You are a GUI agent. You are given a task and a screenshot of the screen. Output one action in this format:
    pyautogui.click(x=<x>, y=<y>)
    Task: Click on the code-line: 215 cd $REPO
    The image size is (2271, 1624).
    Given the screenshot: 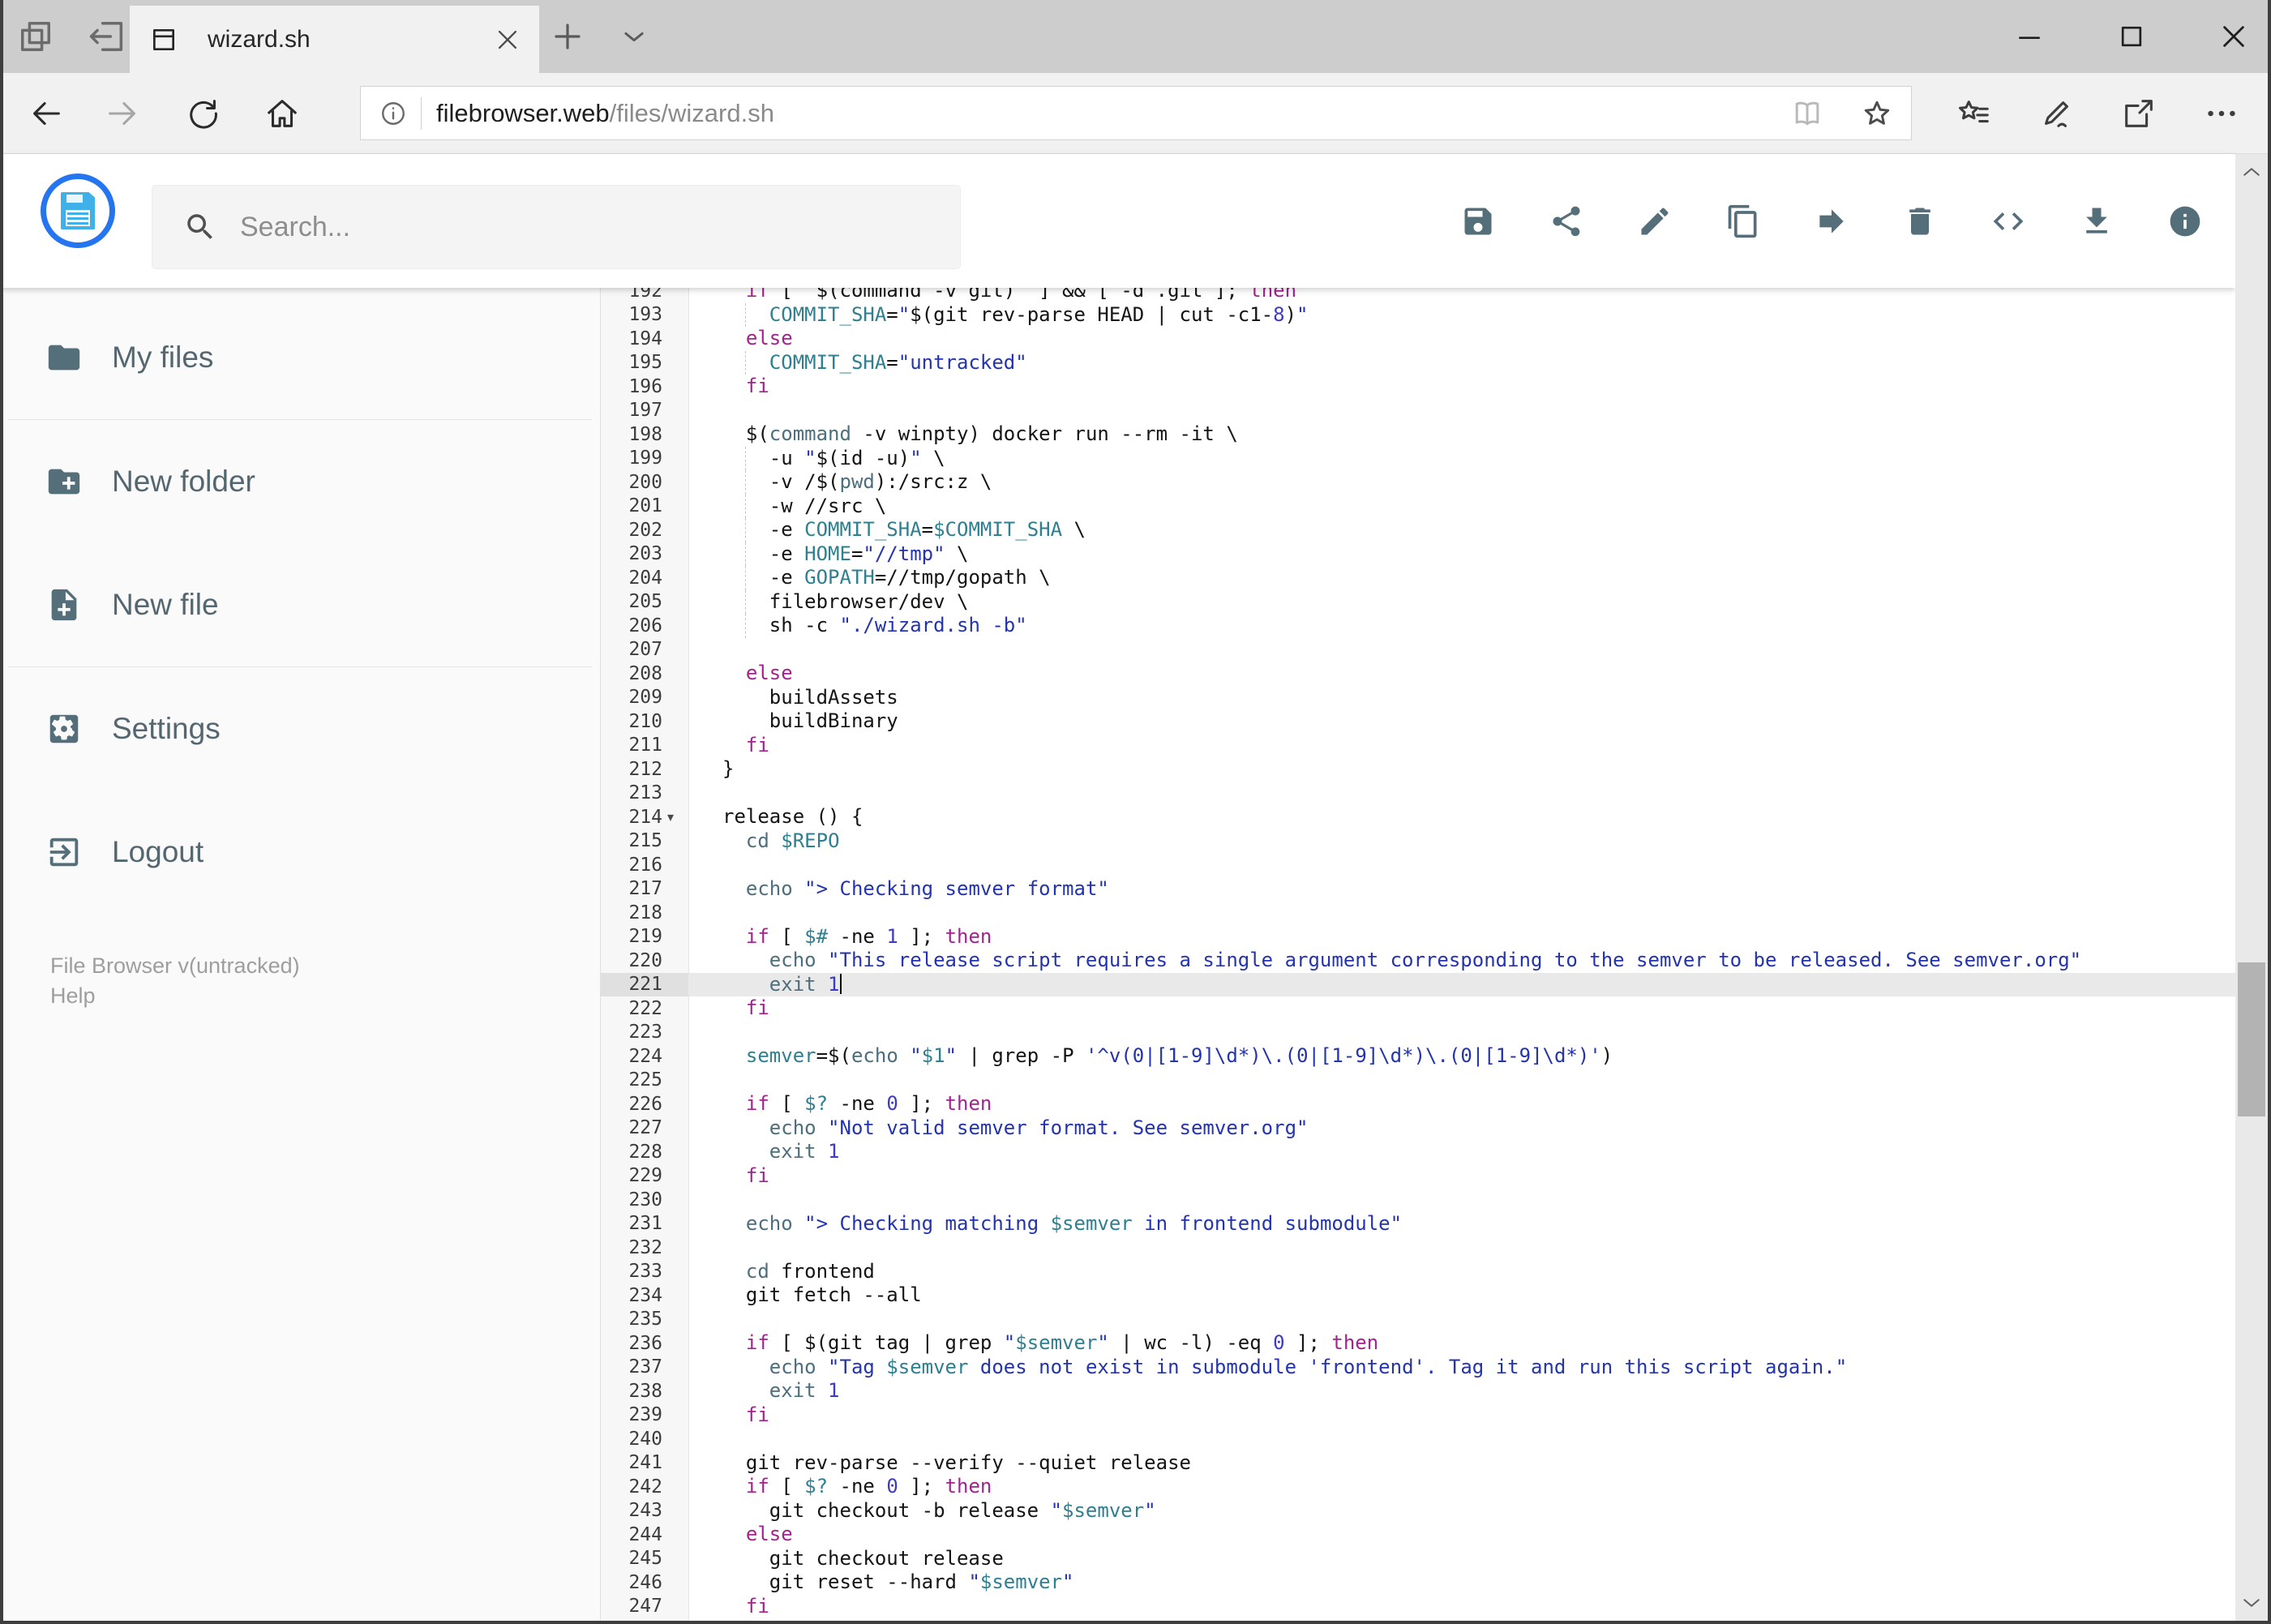 What is the action you would take?
    pyautogui.click(x=1418, y=842)
    